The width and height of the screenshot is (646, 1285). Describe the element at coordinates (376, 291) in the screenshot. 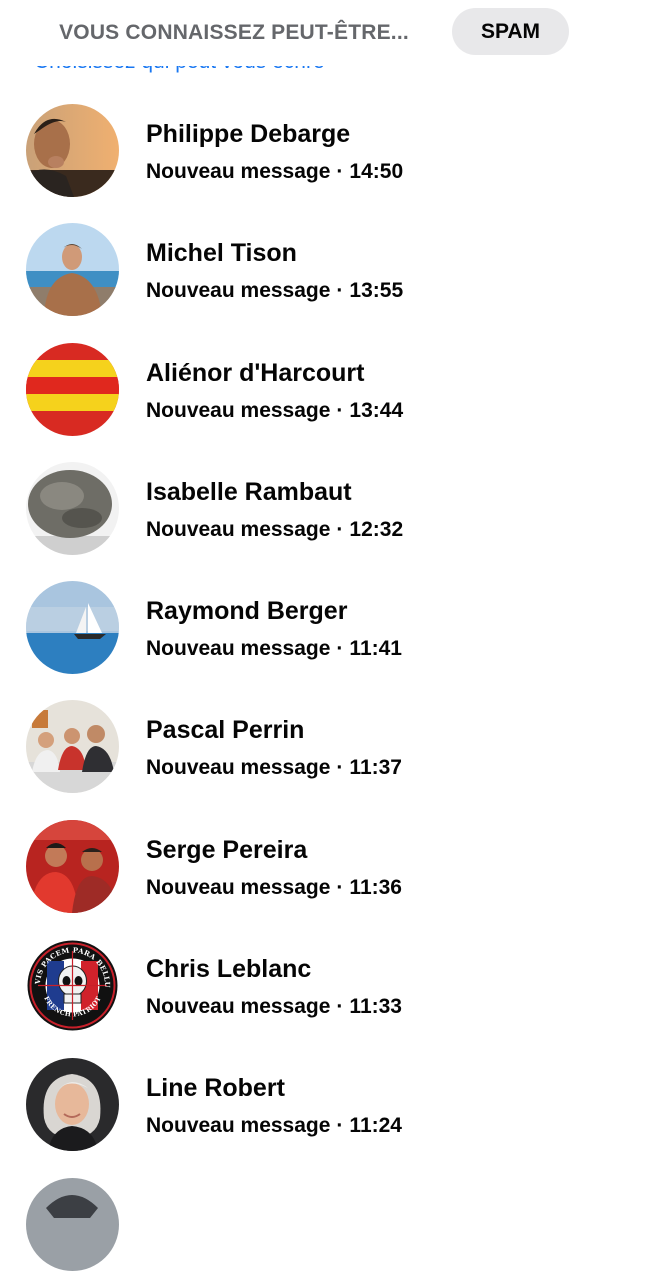

I see `timestamp: 13:55` at that location.